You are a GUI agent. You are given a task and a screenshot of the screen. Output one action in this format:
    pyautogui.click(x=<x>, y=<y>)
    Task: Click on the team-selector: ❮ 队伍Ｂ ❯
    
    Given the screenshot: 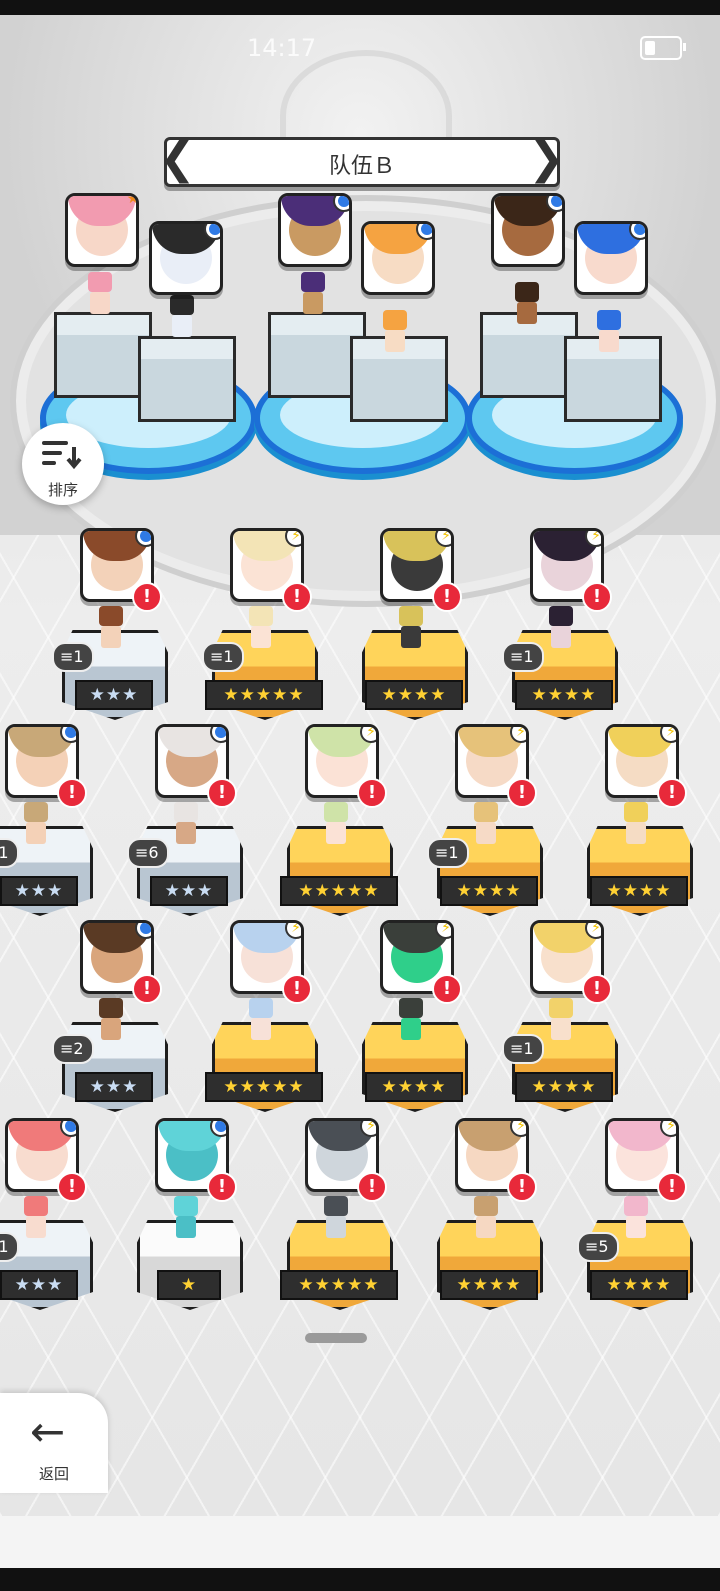 What is the action you would take?
    pyautogui.click(x=362, y=160)
    